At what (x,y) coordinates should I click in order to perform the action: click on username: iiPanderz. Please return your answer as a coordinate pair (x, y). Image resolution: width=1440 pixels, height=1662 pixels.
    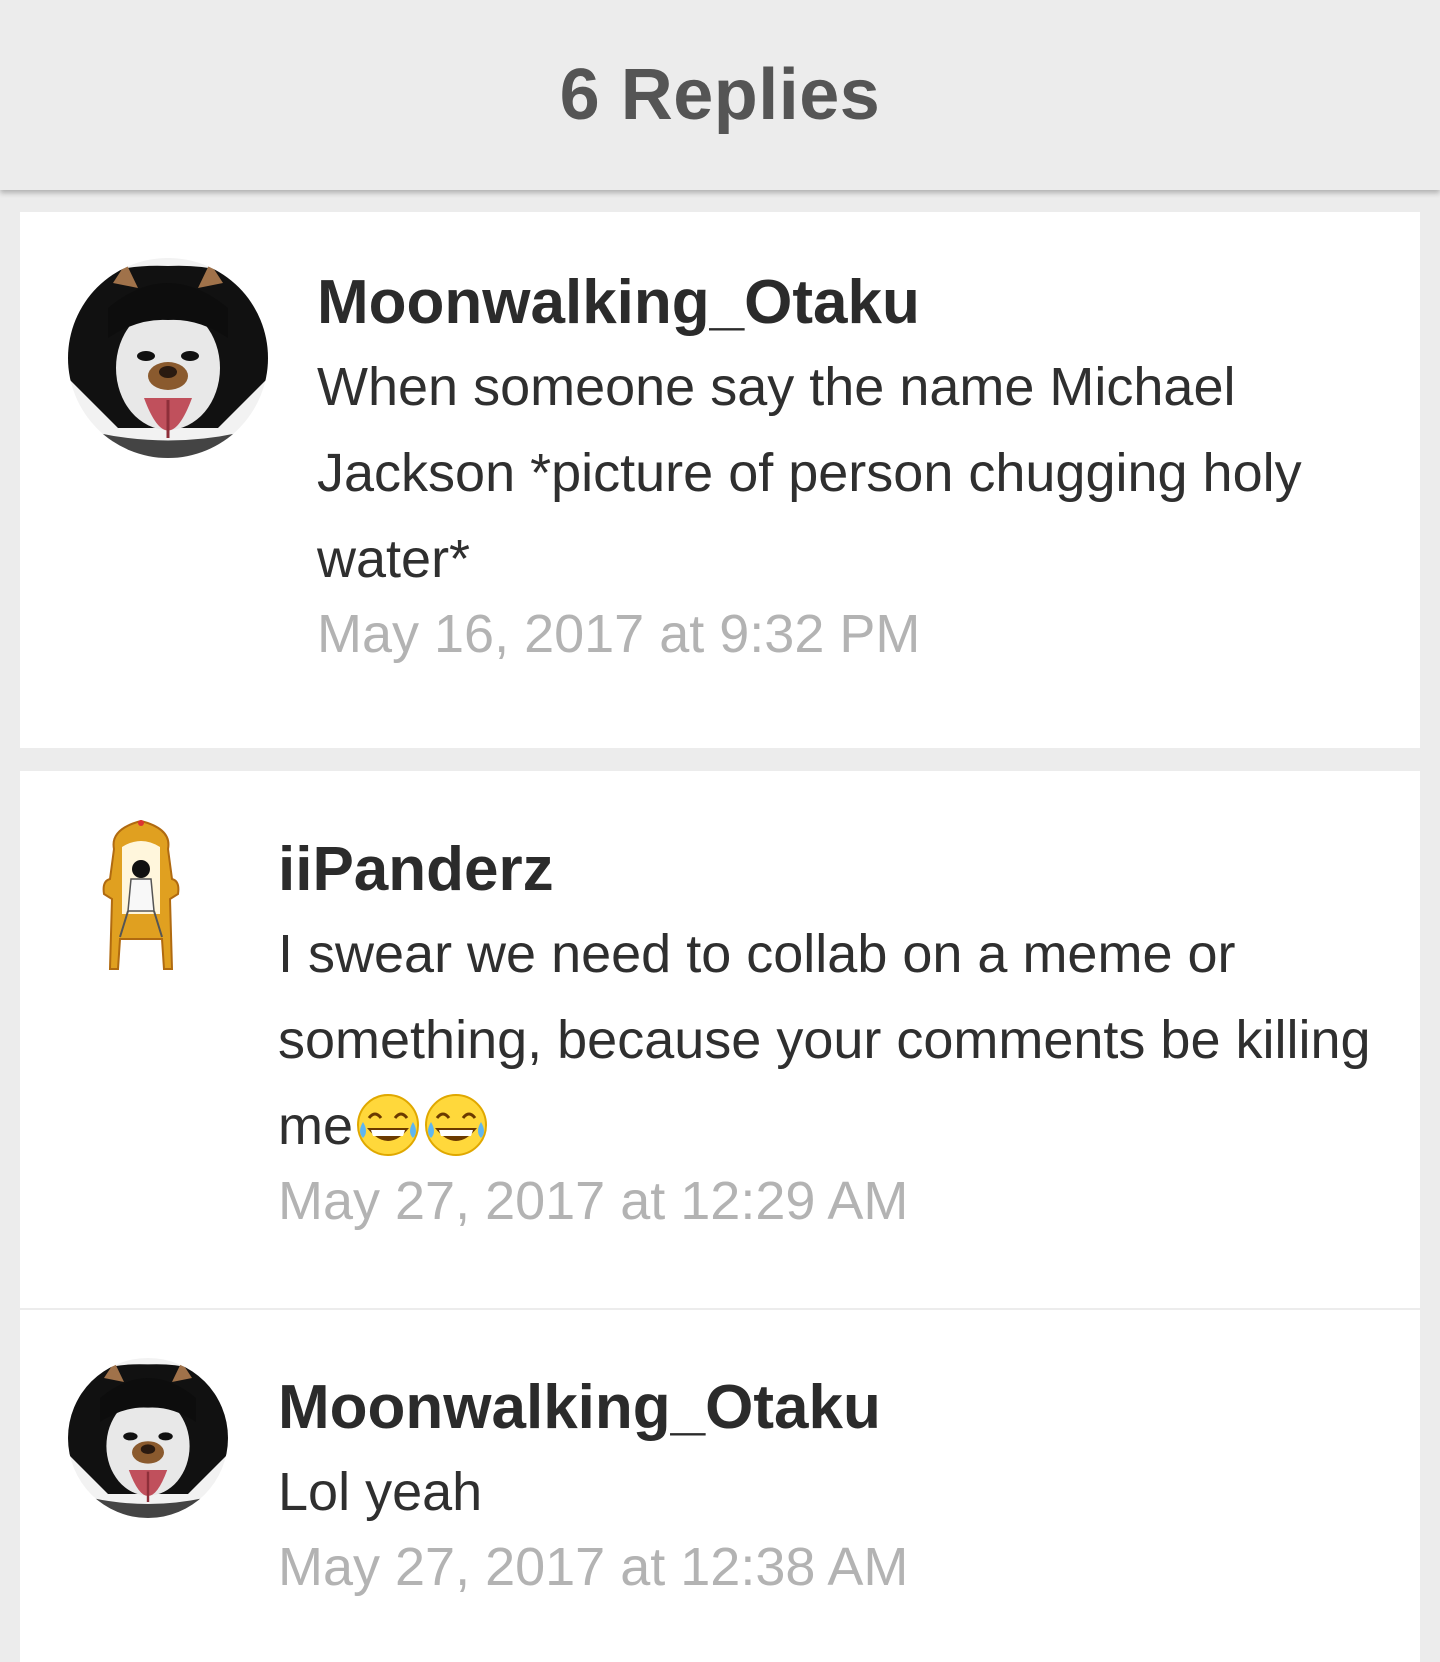
    Looking at the image, I should click on (833, 870).